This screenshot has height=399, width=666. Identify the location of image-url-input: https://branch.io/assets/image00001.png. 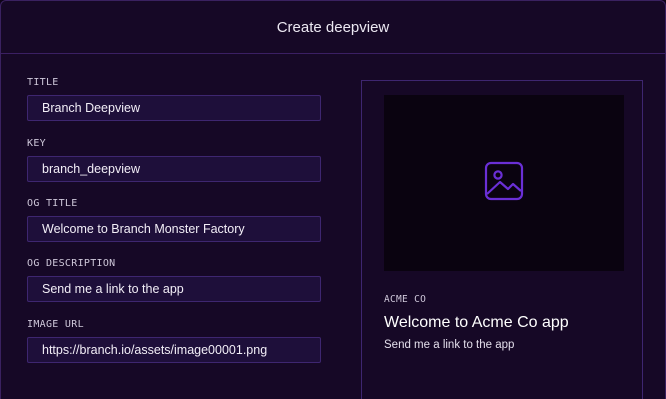
(174, 350).